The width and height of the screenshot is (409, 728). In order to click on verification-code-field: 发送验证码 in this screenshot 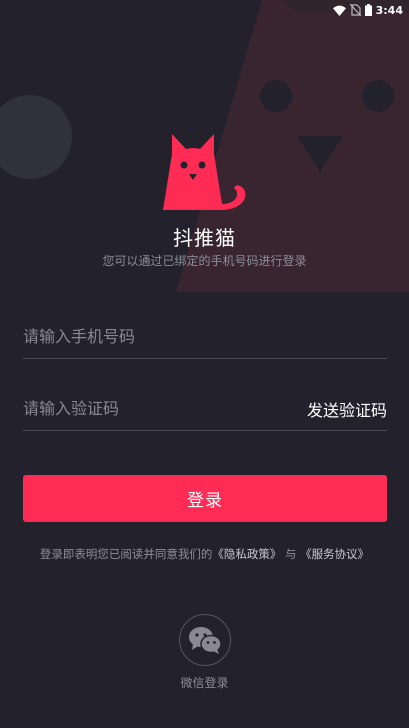, I will do `click(205, 409)`.